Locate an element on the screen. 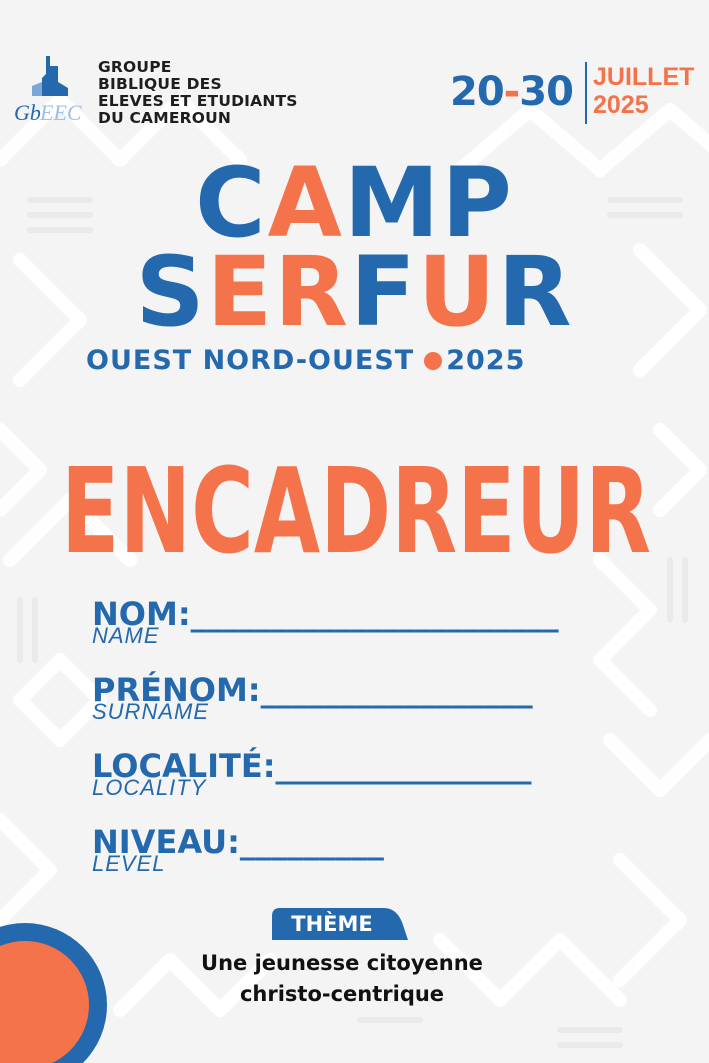 This screenshot has width=709, height=1063. title-serfur: SERFUR is located at coordinates (354, 292).